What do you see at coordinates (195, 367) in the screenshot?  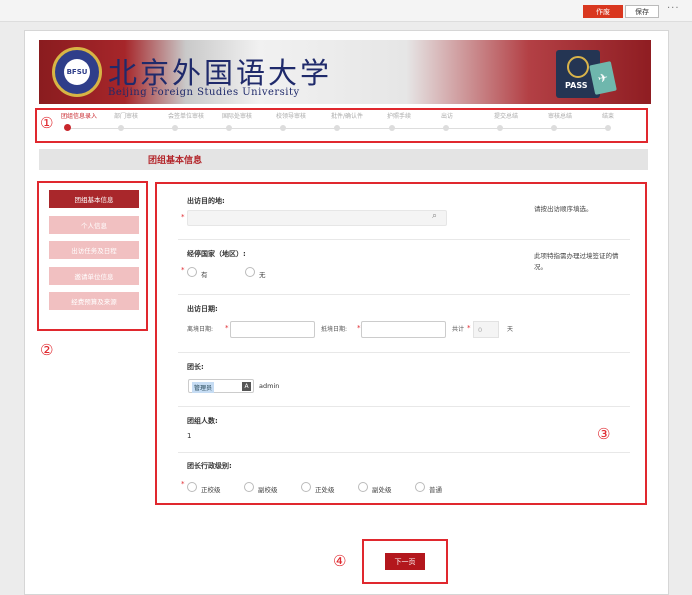 I see `leader-label: 团长:` at bounding box center [195, 367].